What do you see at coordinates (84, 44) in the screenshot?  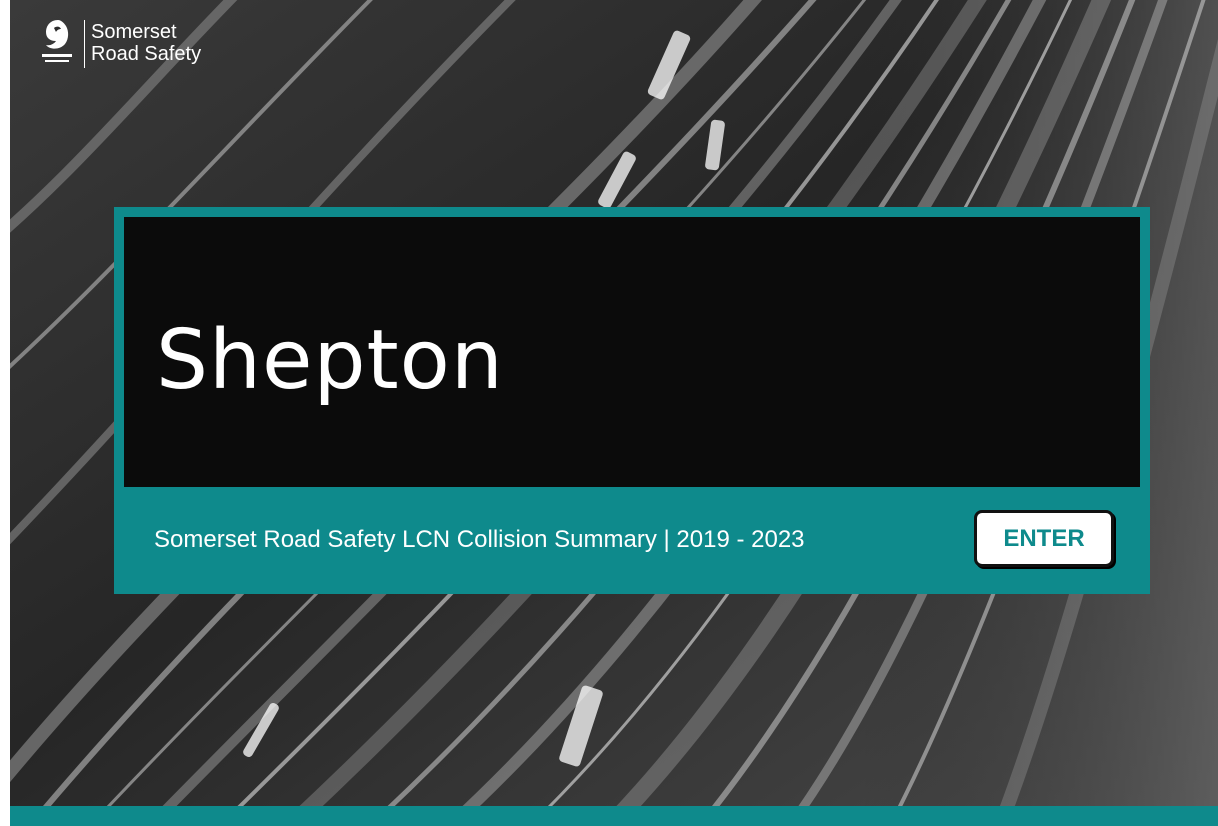 I see `logo-divider` at bounding box center [84, 44].